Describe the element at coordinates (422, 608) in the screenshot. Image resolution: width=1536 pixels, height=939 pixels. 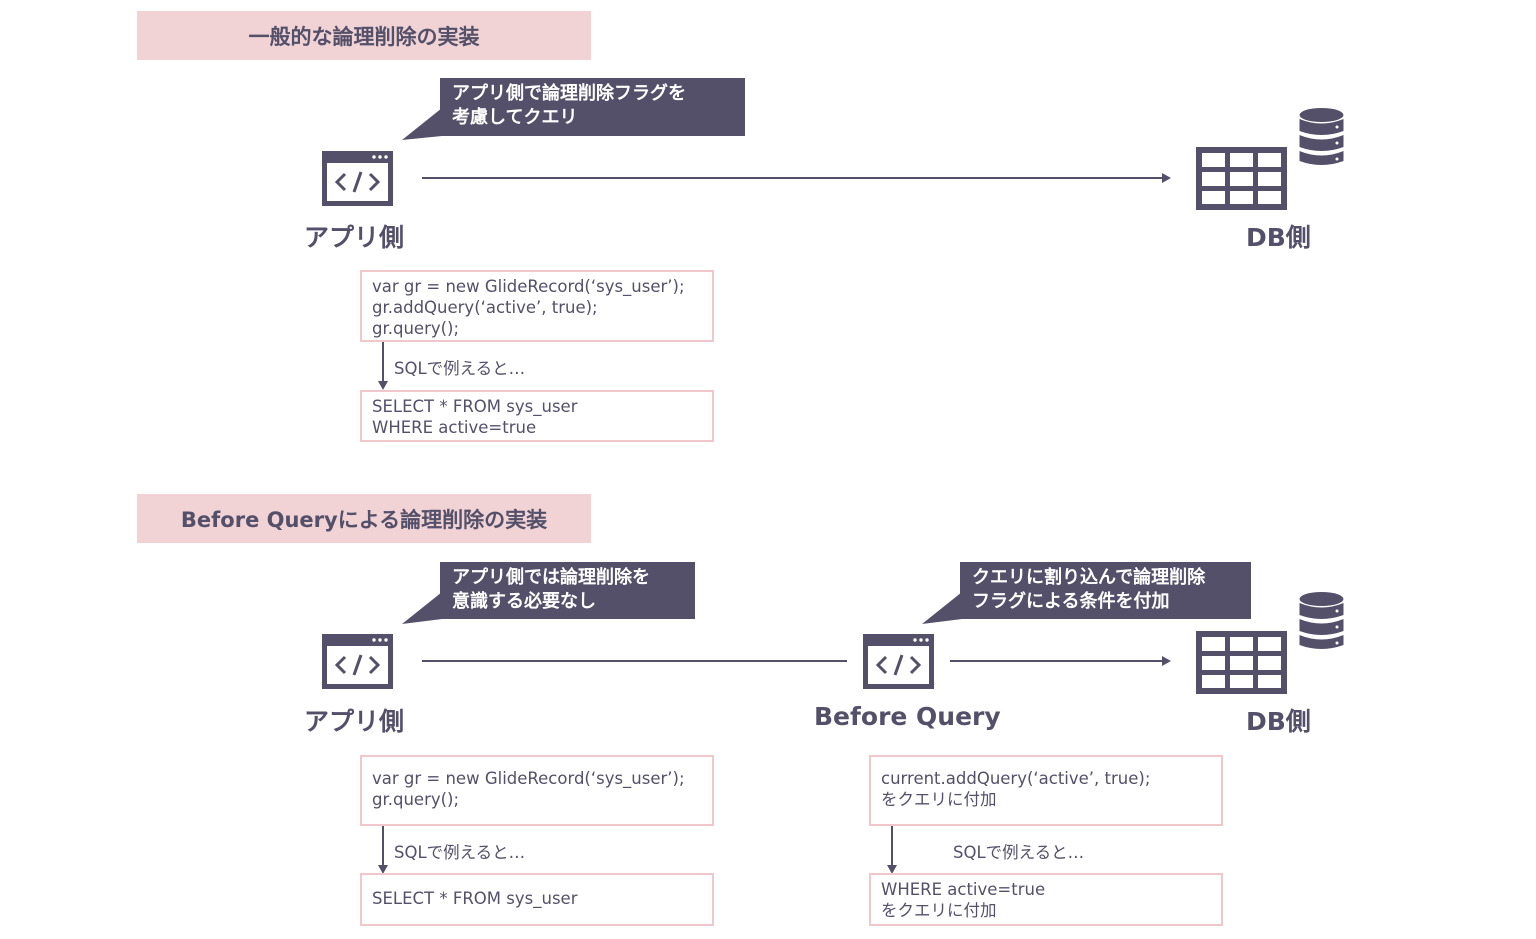
I see `section2-app-callout-tail` at that location.